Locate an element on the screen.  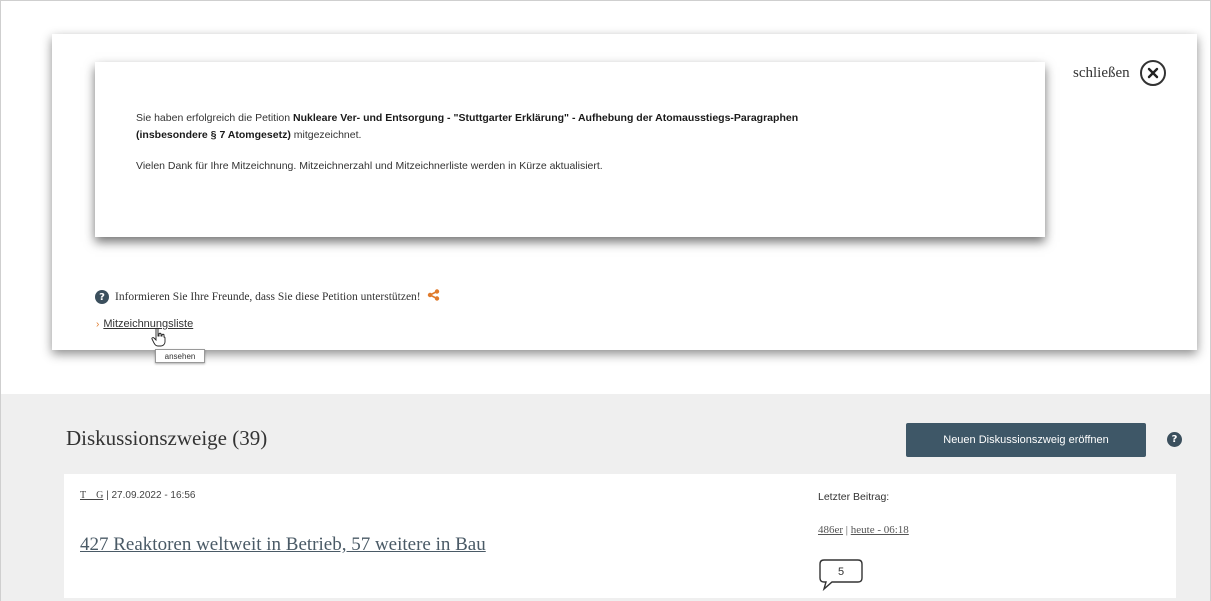
reply-count-bubble: 5 is located at coordinates (841, 577).